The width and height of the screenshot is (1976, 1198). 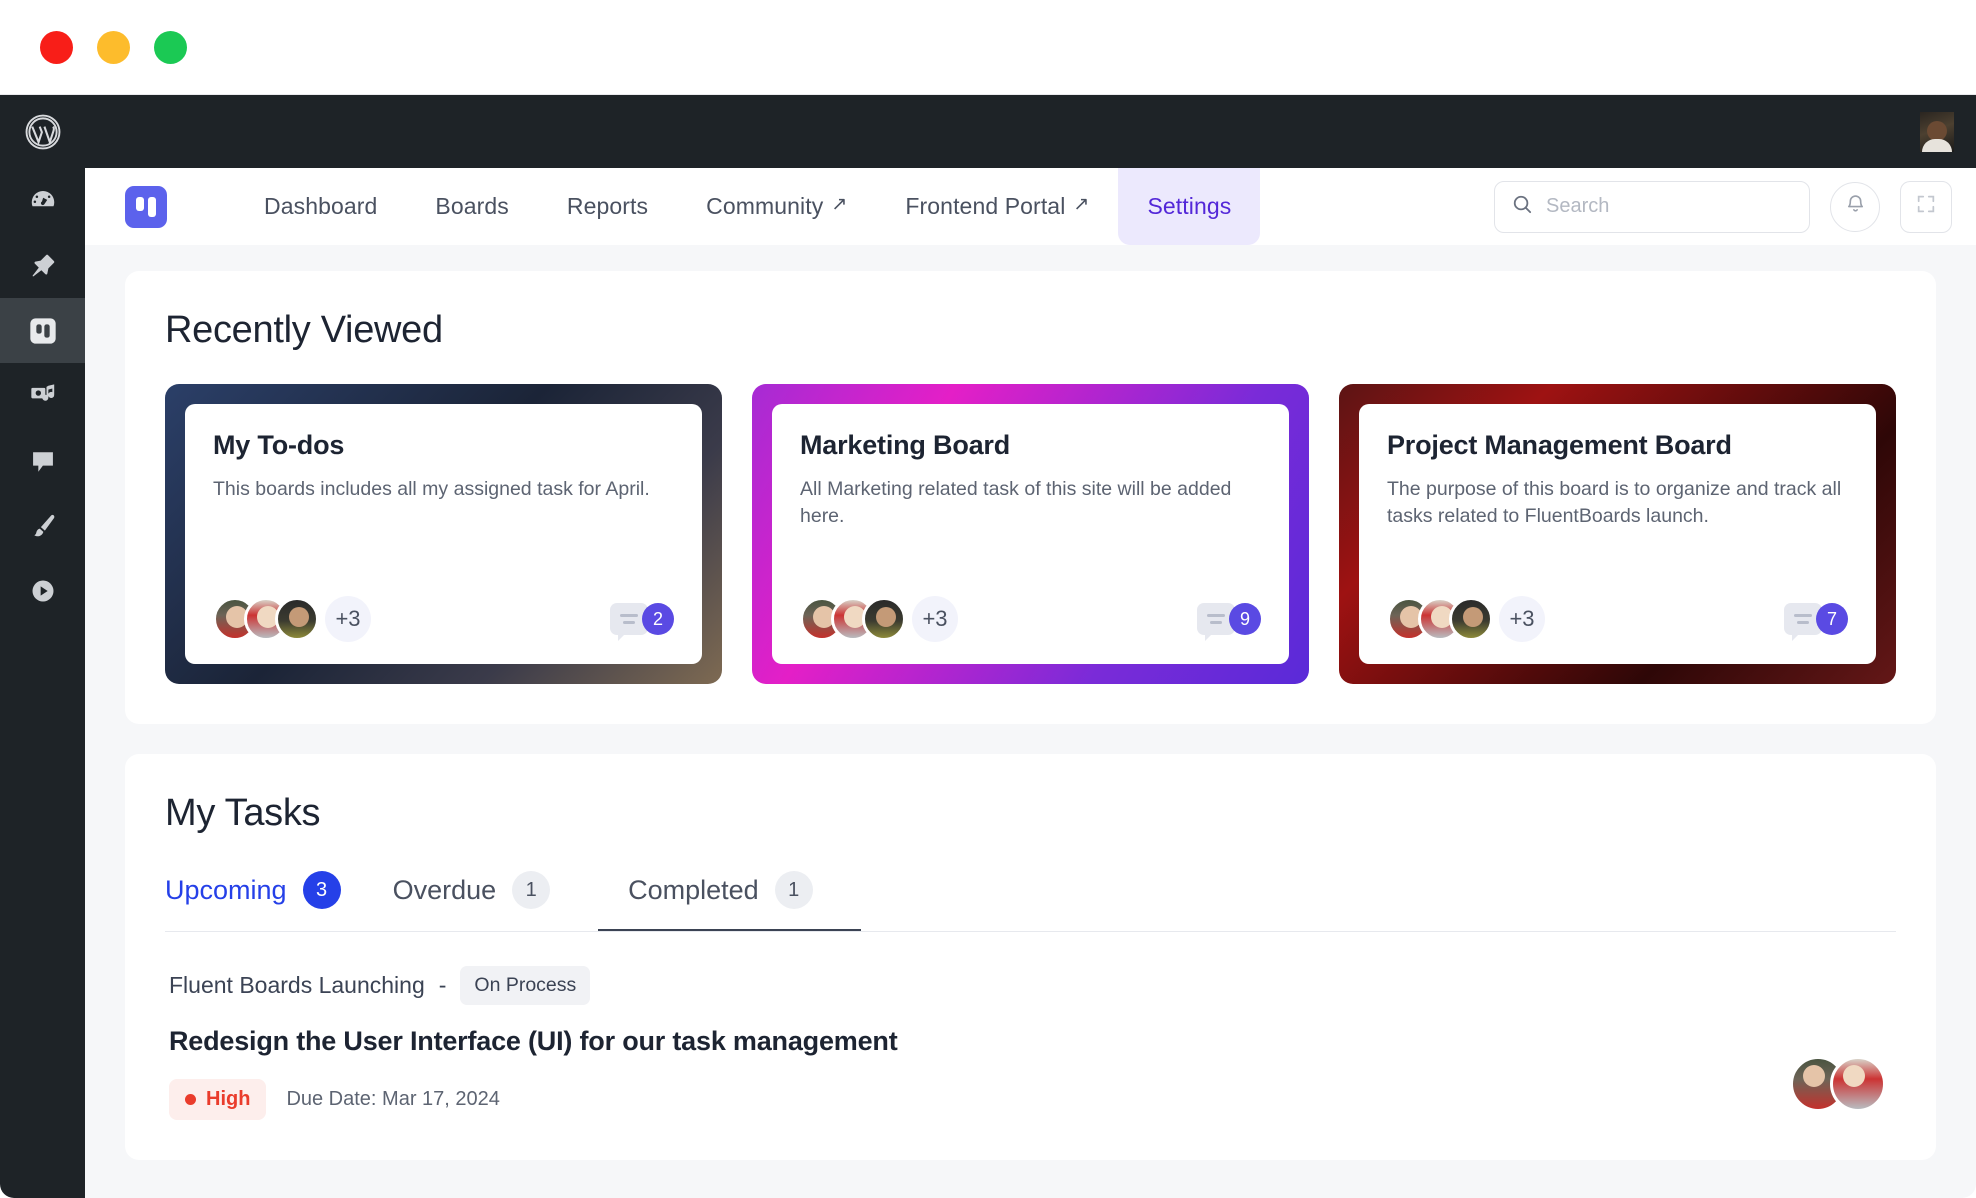 I want to click on sidebar-item-plugins, so click(x=42, y=590).